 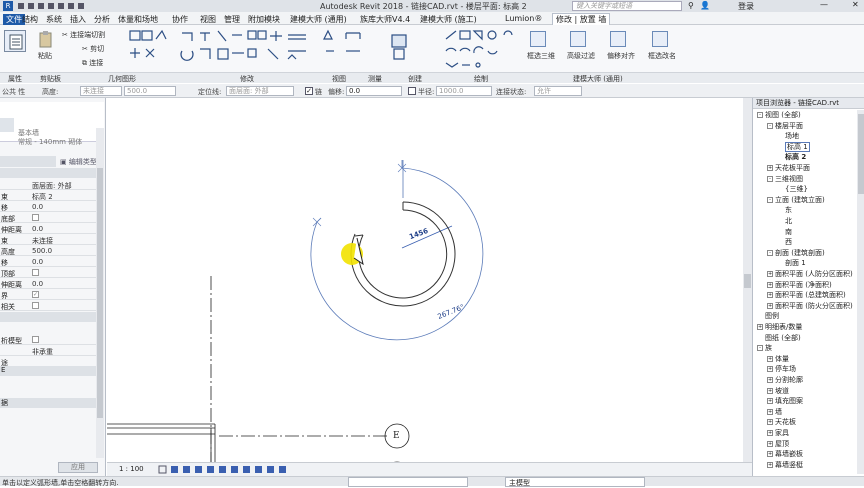 What do you see at coordinates (48, 317) in the screenshot?
I see `structural-header` at bounding box center [48, 317].